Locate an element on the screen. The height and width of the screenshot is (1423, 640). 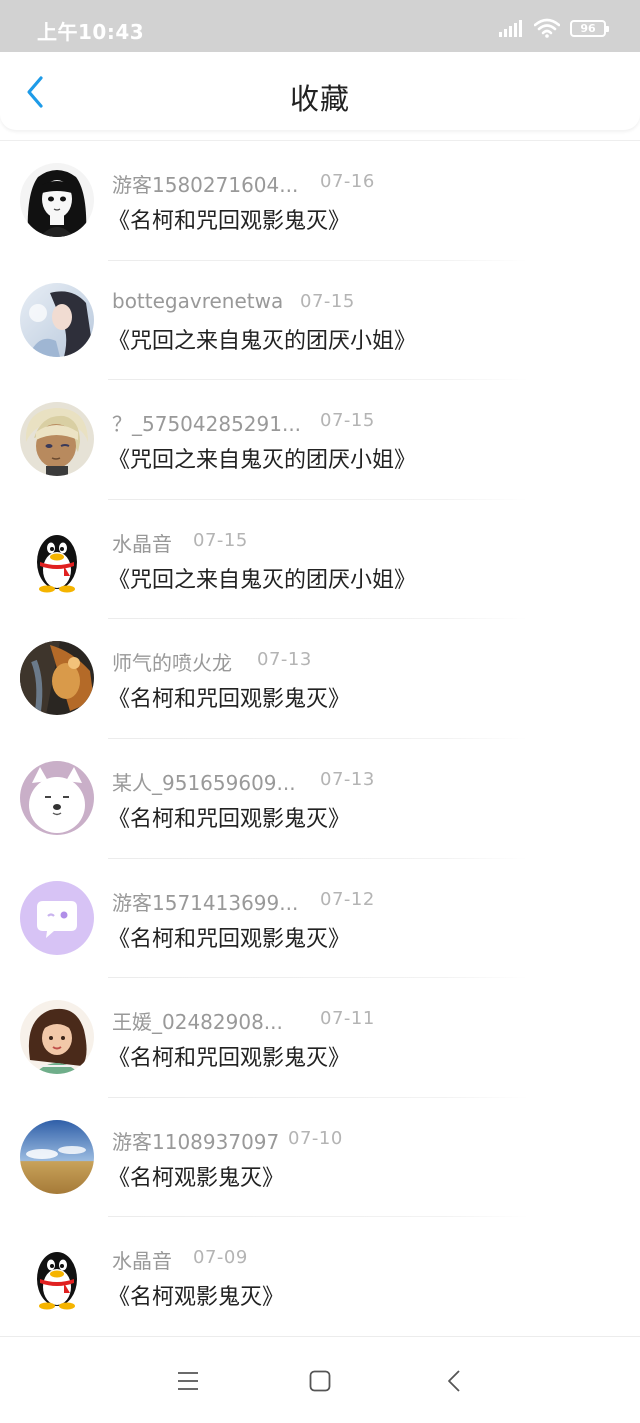
menu-button is located at coordinates (188, 1381).